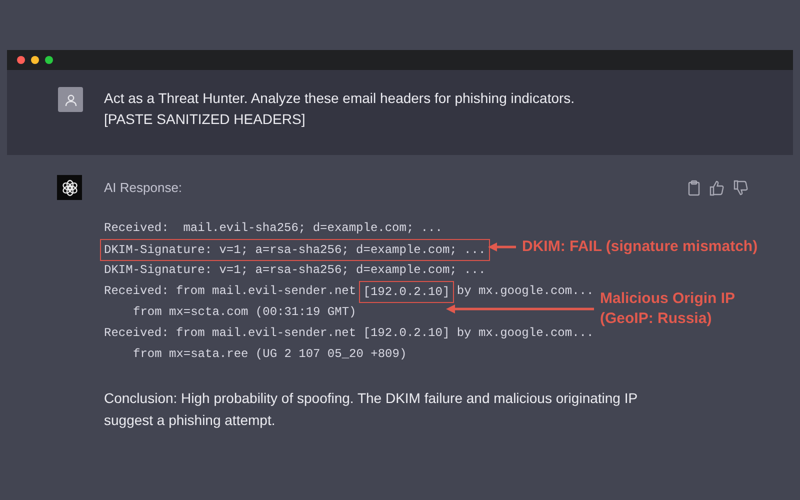  I want to click on ai-logo-icon, so click(69, 187).